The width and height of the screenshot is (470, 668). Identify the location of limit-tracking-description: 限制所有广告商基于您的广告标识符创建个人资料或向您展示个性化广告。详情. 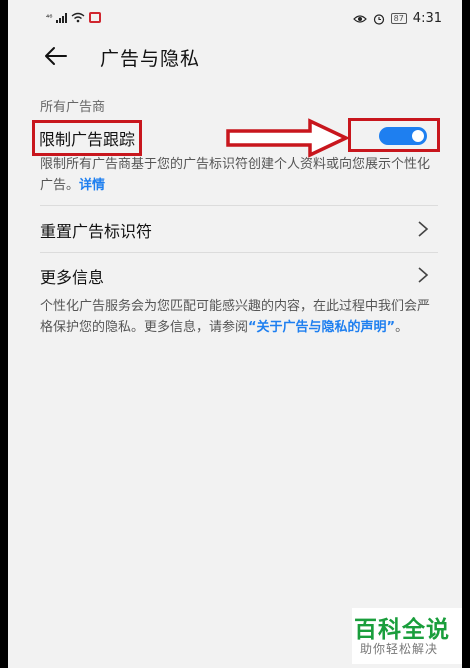
(240, 175).